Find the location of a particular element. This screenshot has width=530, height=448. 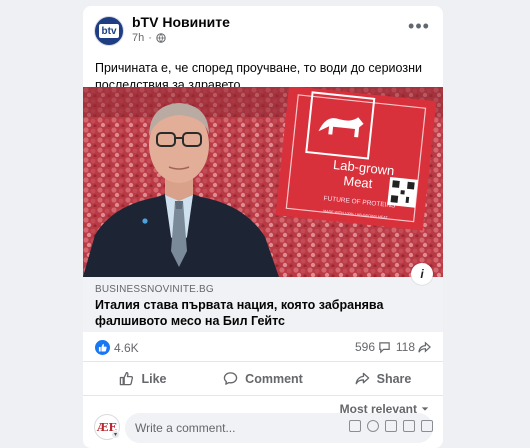

engagement-stats: 4.6K 596 118 is located at coordinates (263, 347).